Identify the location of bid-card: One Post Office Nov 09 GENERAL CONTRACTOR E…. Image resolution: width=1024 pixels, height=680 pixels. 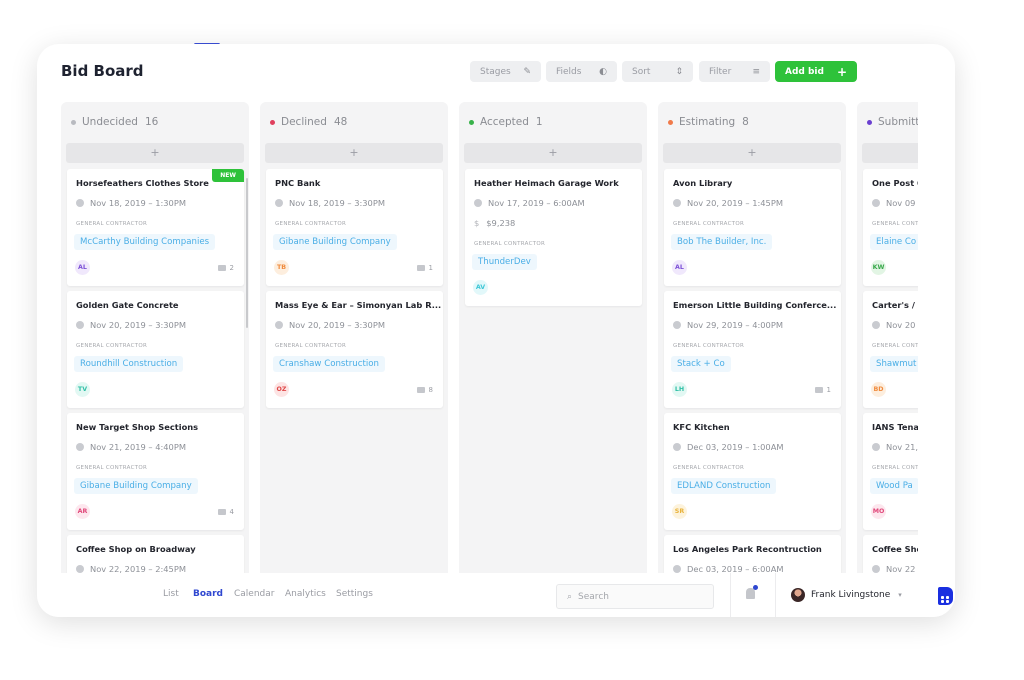
(890, 227).